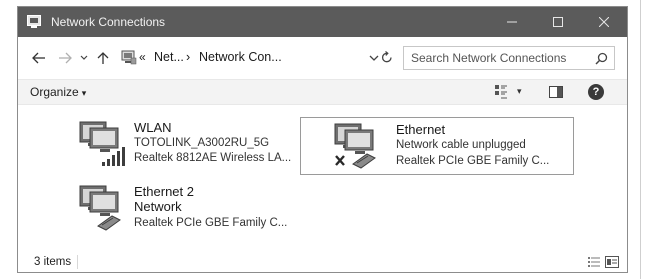 This screenshot has height=279, width=648. Describe the element at coordinates (601, 58) in the screenshot. I see `search-icon` at that location.